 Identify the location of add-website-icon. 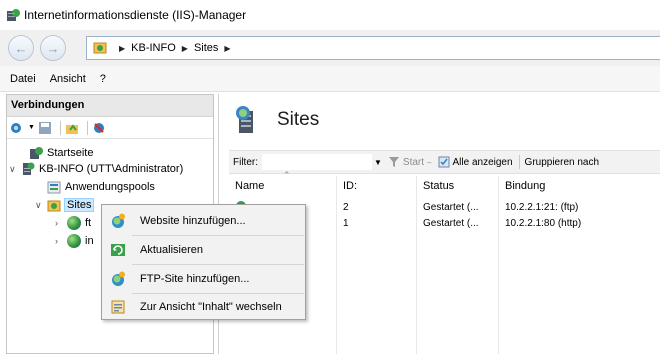
(118, 221).